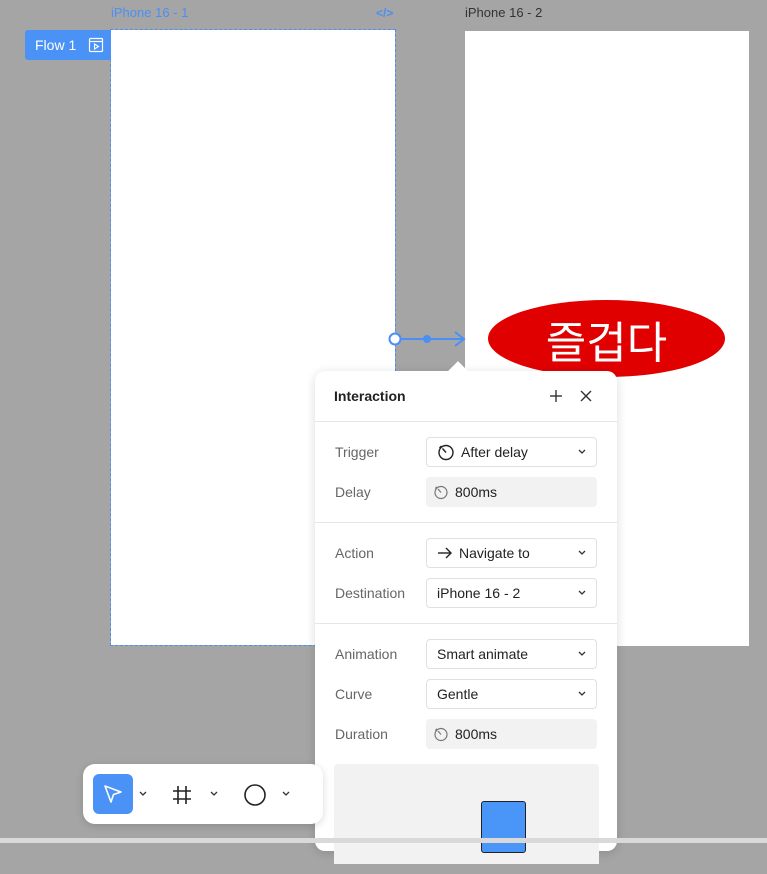  I want to click on delay-label: Delay, so click(353, 492).